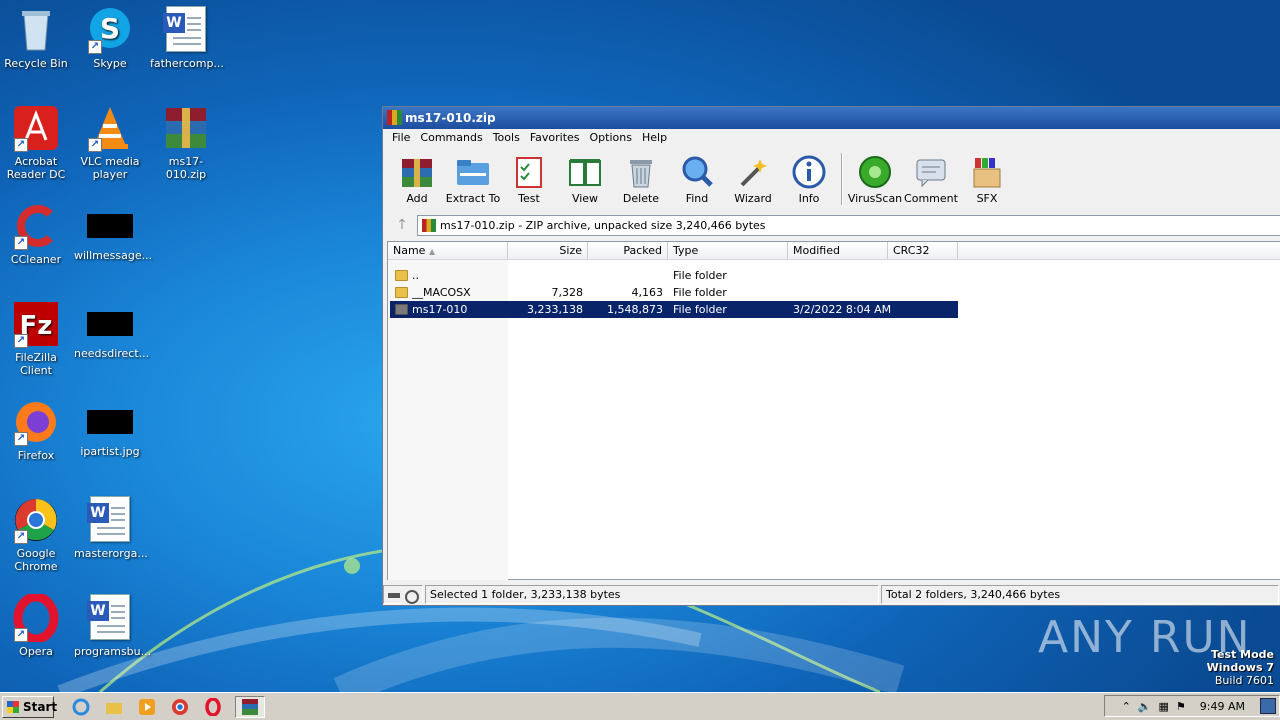  Describe the element at coordinates (647, 292) in the screenshot. I see `row-packed: 4,163` at that location.